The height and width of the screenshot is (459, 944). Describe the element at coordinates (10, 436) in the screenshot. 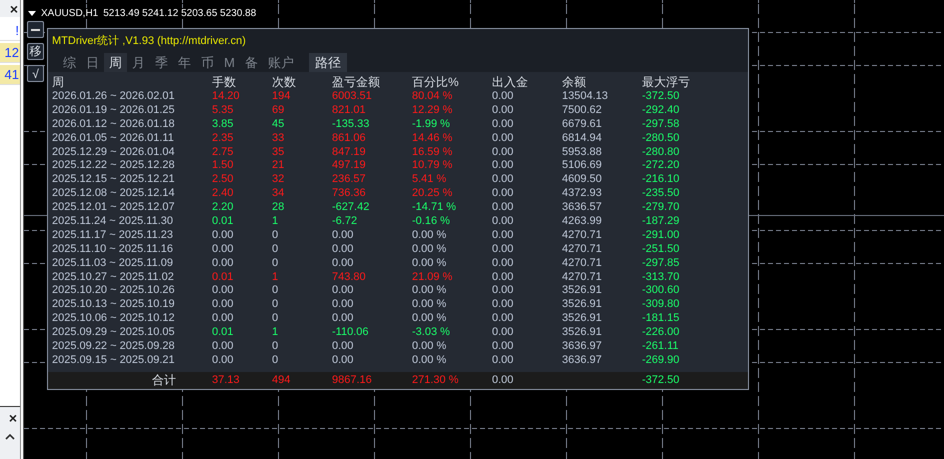

I see `chevron-up-icon` at that location.